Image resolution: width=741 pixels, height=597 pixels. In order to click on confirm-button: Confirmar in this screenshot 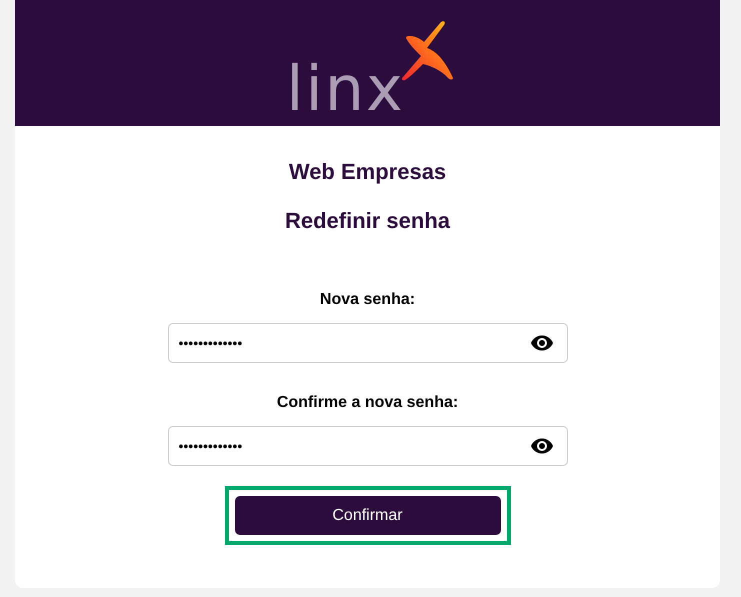, I will do `click(367, 515)`.